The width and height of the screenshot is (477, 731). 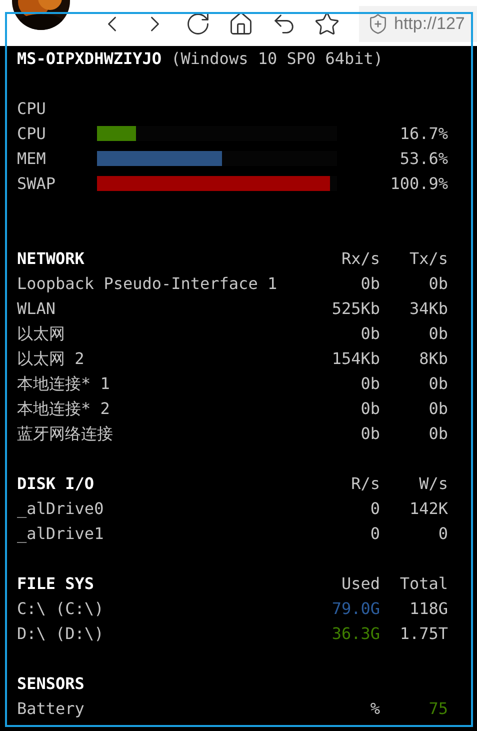 I want to click on value-cell: 79.0G, so click(x=356, y=608).